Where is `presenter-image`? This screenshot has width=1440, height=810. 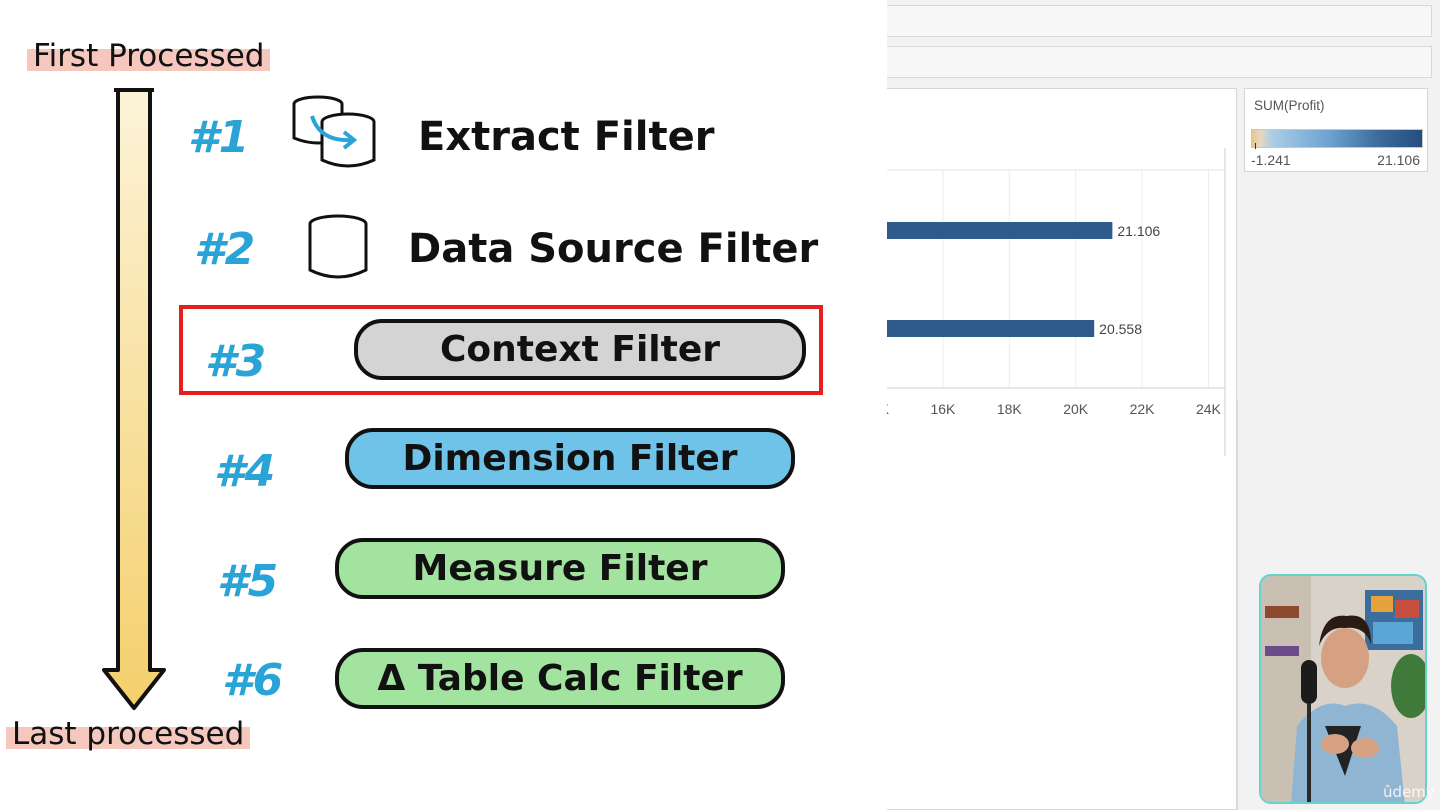 presenter-image is located at coordinates (1343, 689).